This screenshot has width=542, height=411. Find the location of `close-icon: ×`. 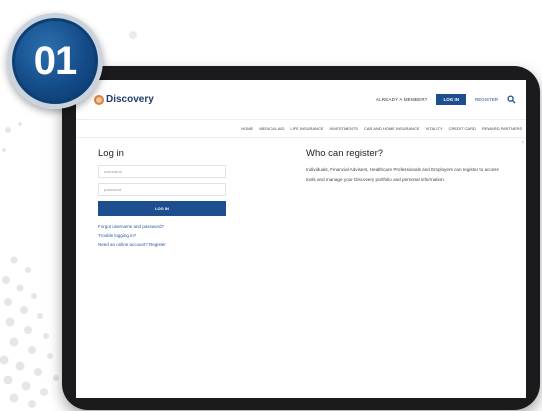

close-icon: × is located at coordinates (522, 143).